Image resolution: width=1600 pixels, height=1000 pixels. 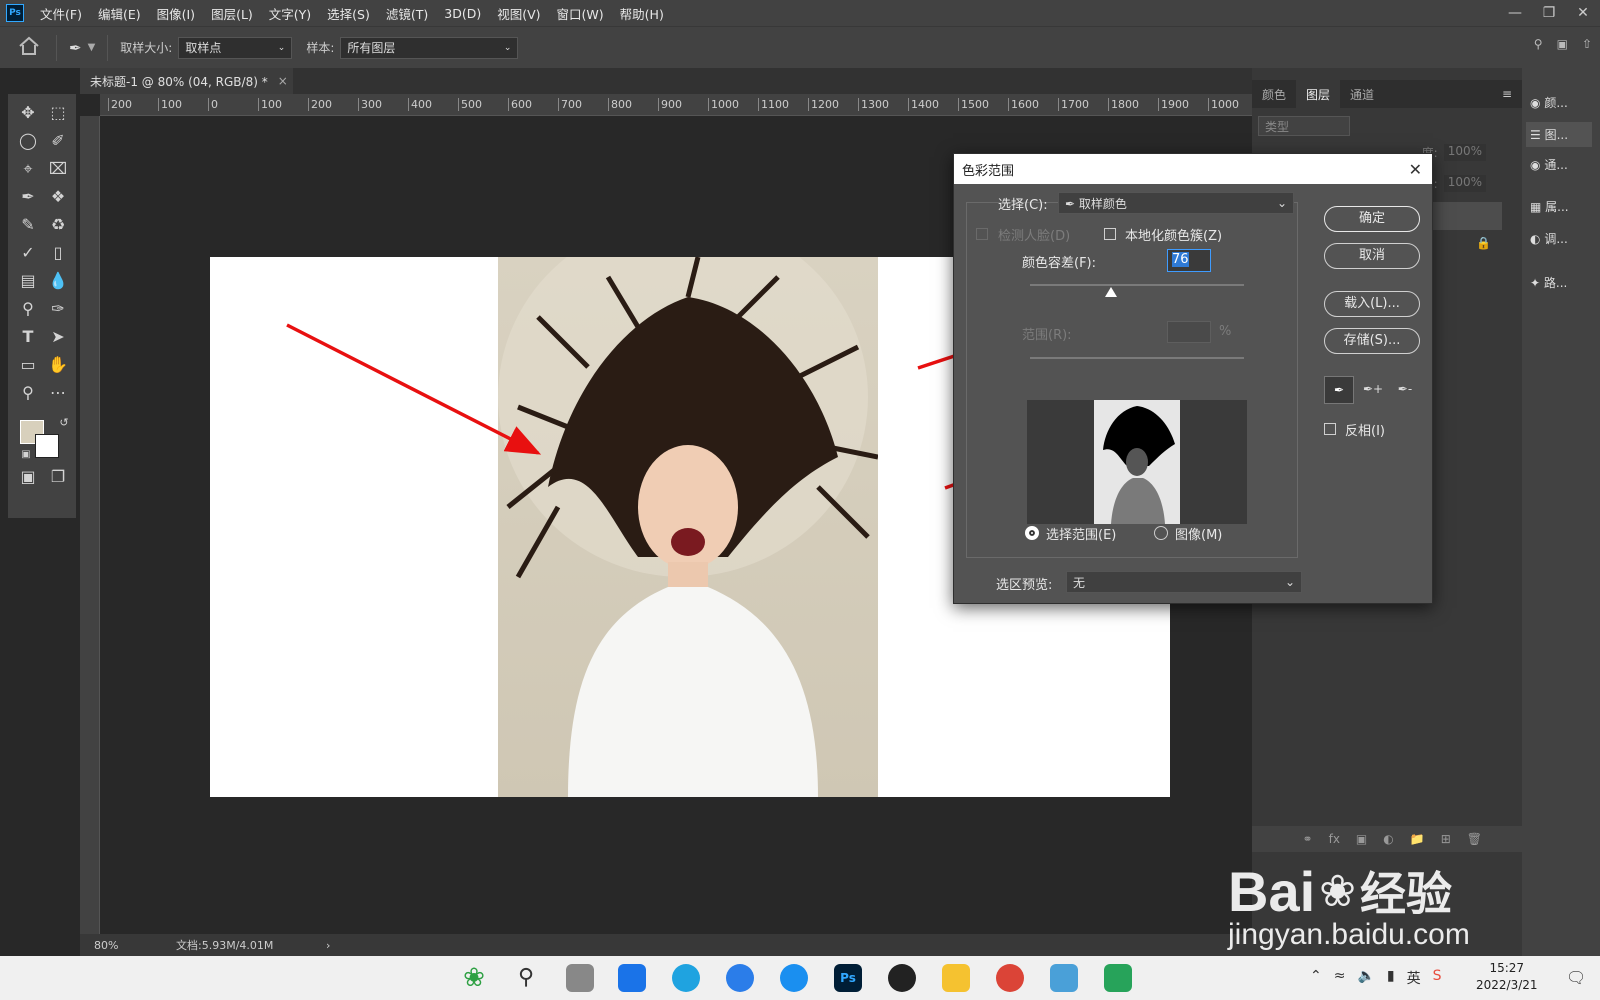 I want to click on adjustments-icon: ◐, so click(x=1535, y=239).